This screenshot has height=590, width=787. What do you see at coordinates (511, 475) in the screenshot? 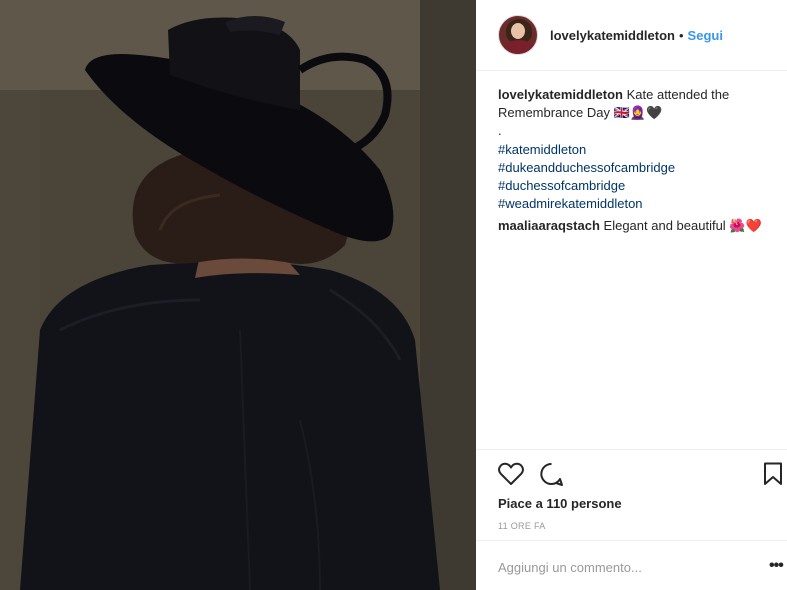
I see `heart-outline-icon` at bounding box center [511, 475].